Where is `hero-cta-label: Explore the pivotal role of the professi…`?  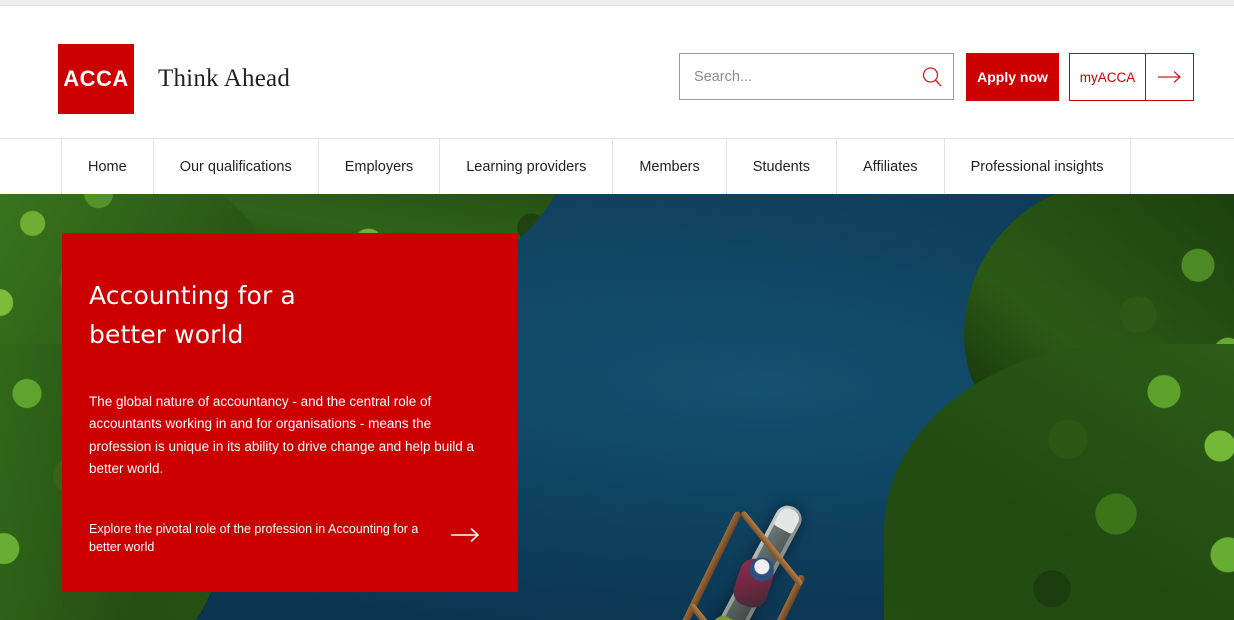
hero-cta-label: Explore the pivotal role of the professi… is located at coordinates (254, 537).